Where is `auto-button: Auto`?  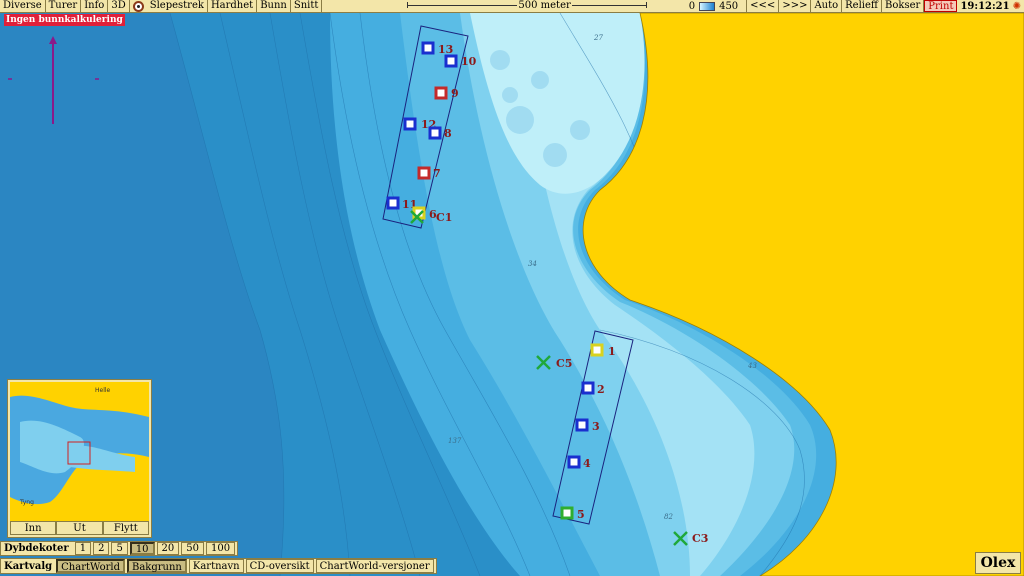 auto-button: Auto is located at coordinates (827, 6).